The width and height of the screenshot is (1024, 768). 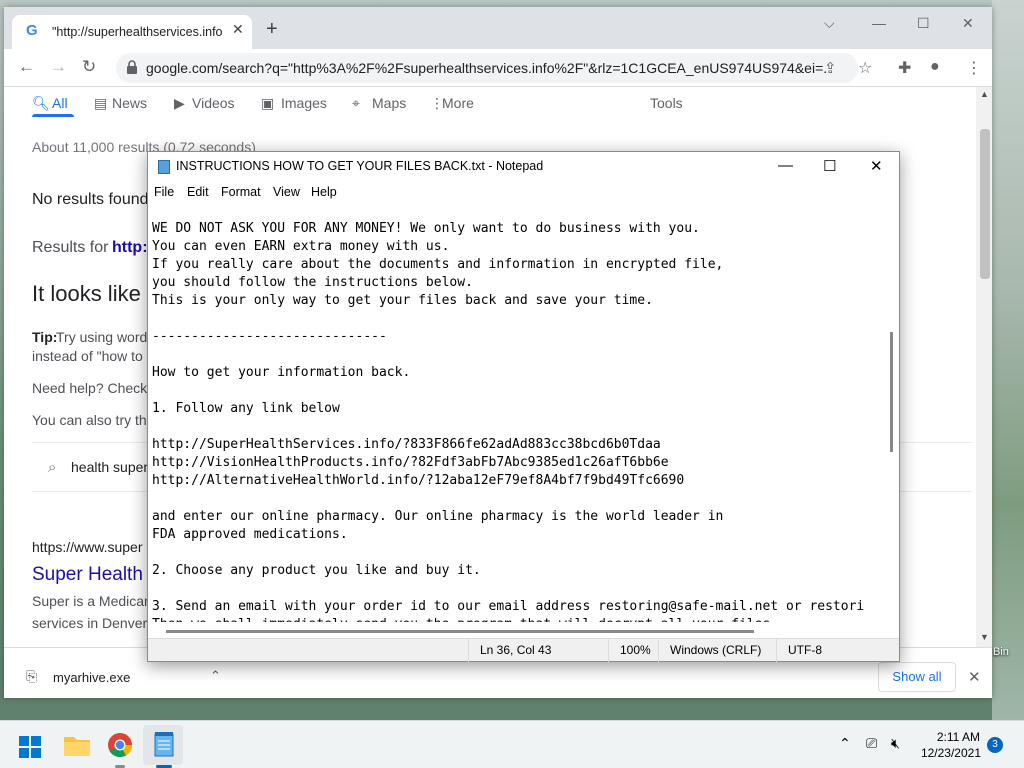 What do you see at coordinates (30, 747) in the screenshot?
I see `windows-start-icon` at bounding box center [30, 747].